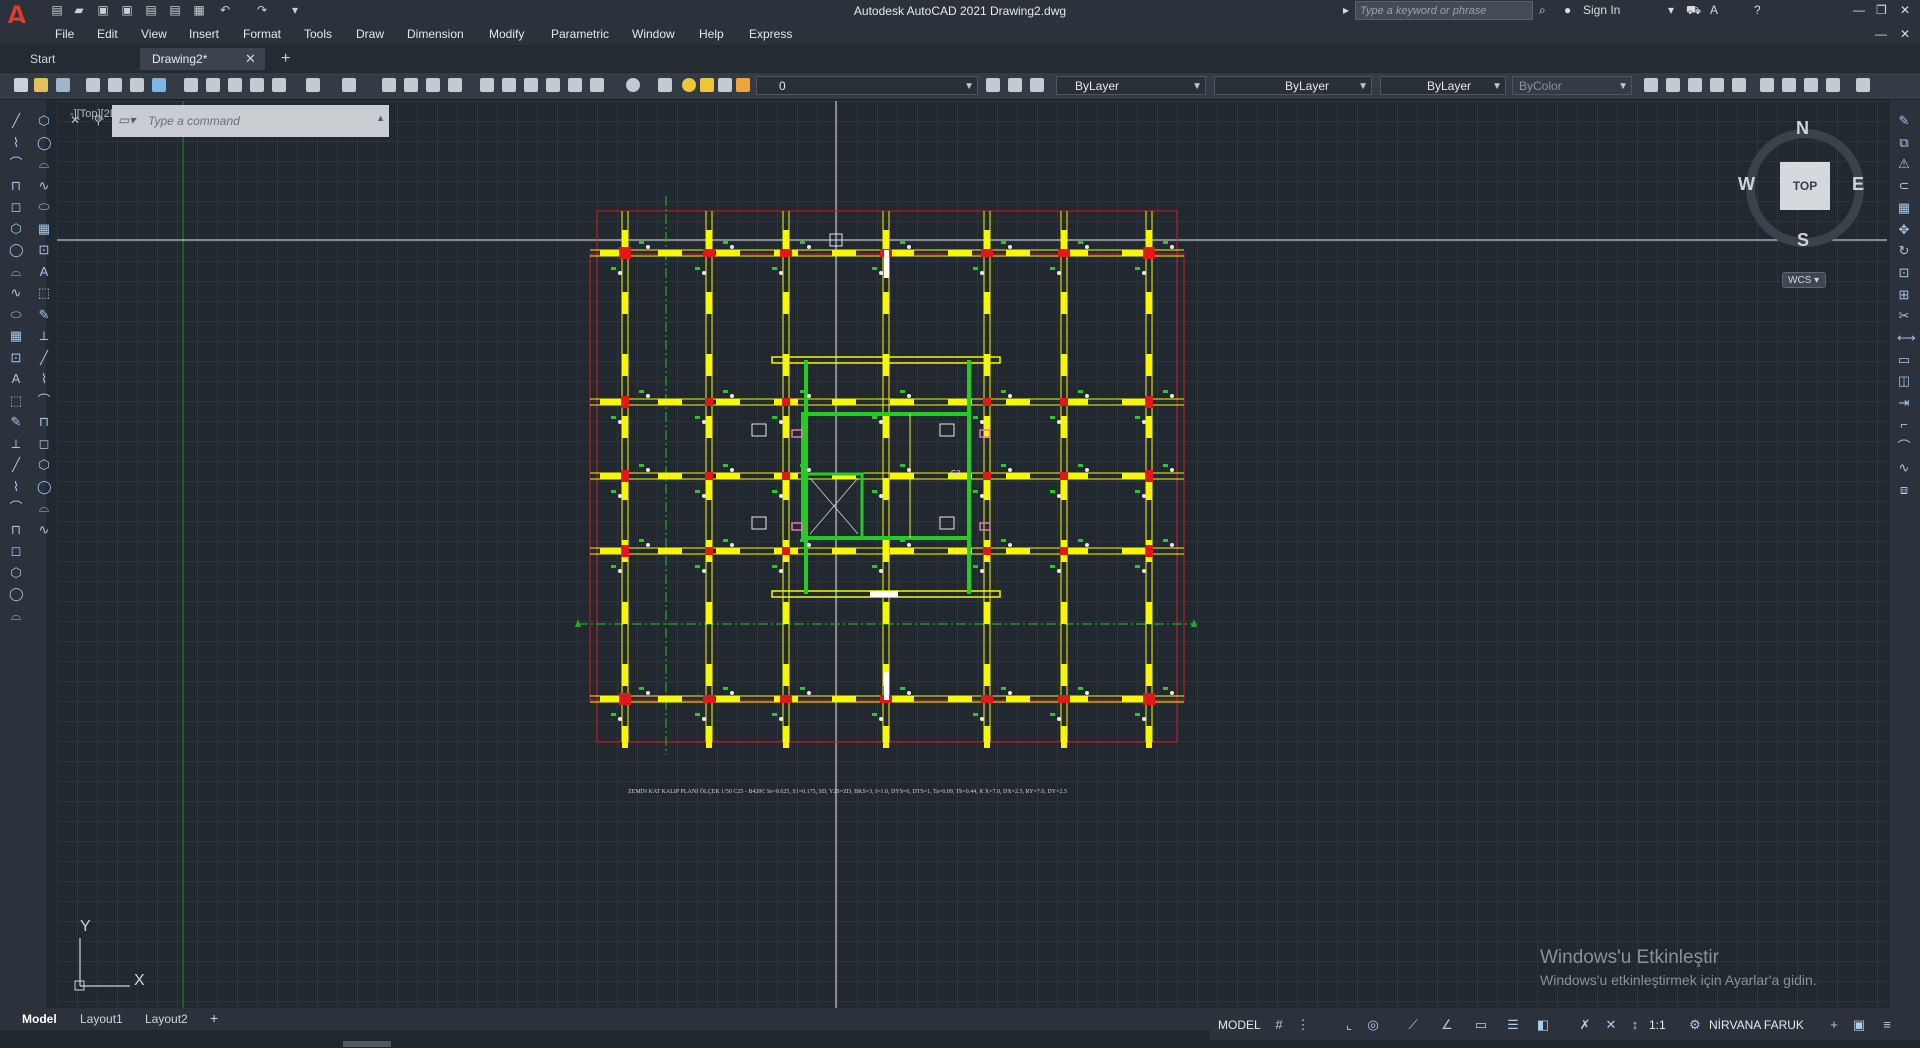 This screenshot has width=1920, height=1048. What do you see at coordinates (318, 34) in the screenshot?
I see `menu-tools: Tools` at bounding box center [318, 34].